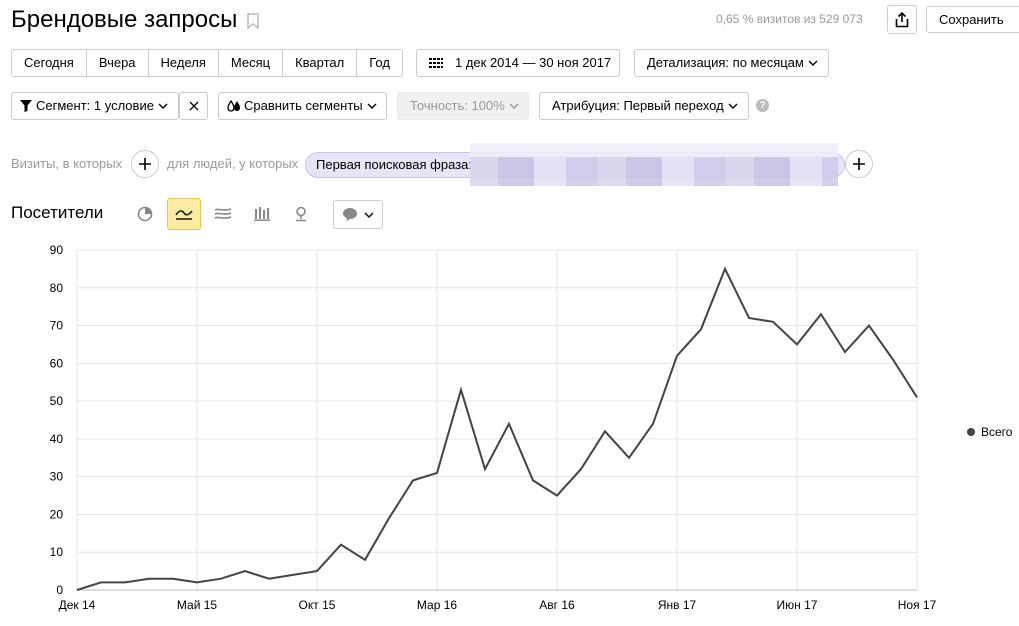 Image resolution: width=1019 pixels, height=626 pixels. Describe the element at coordinates (972, 19) in the screenshot. I see `save-button: Сохранить` at that location.